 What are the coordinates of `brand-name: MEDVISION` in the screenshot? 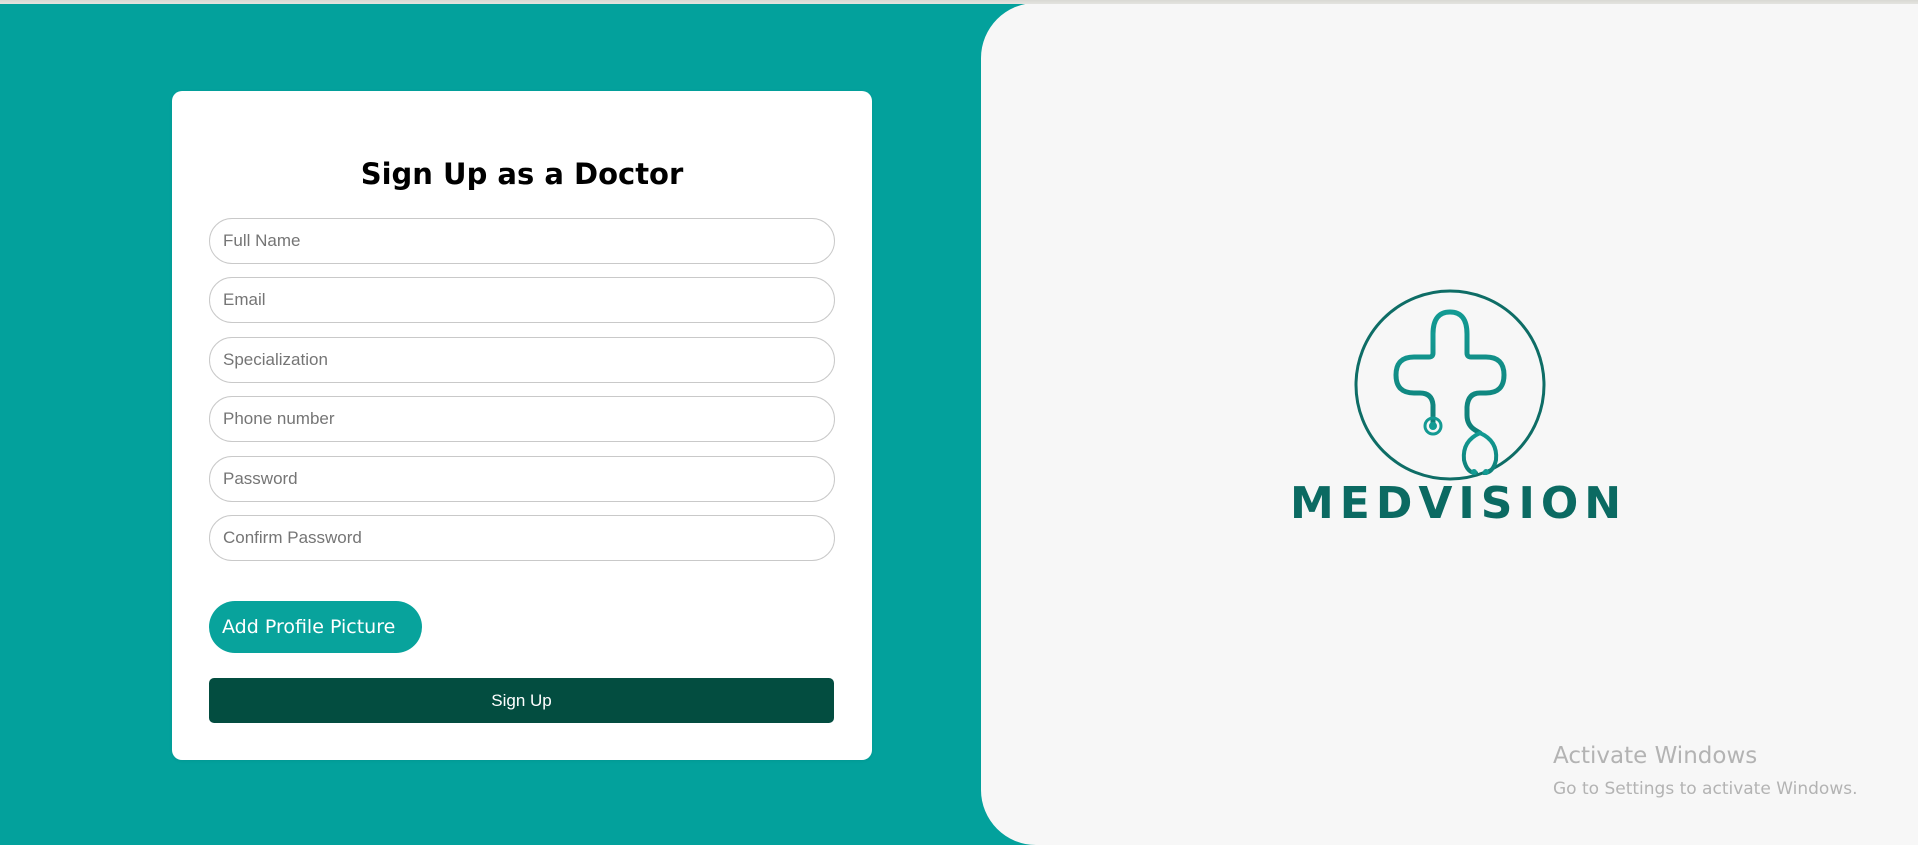 It's located at (1459, 503).